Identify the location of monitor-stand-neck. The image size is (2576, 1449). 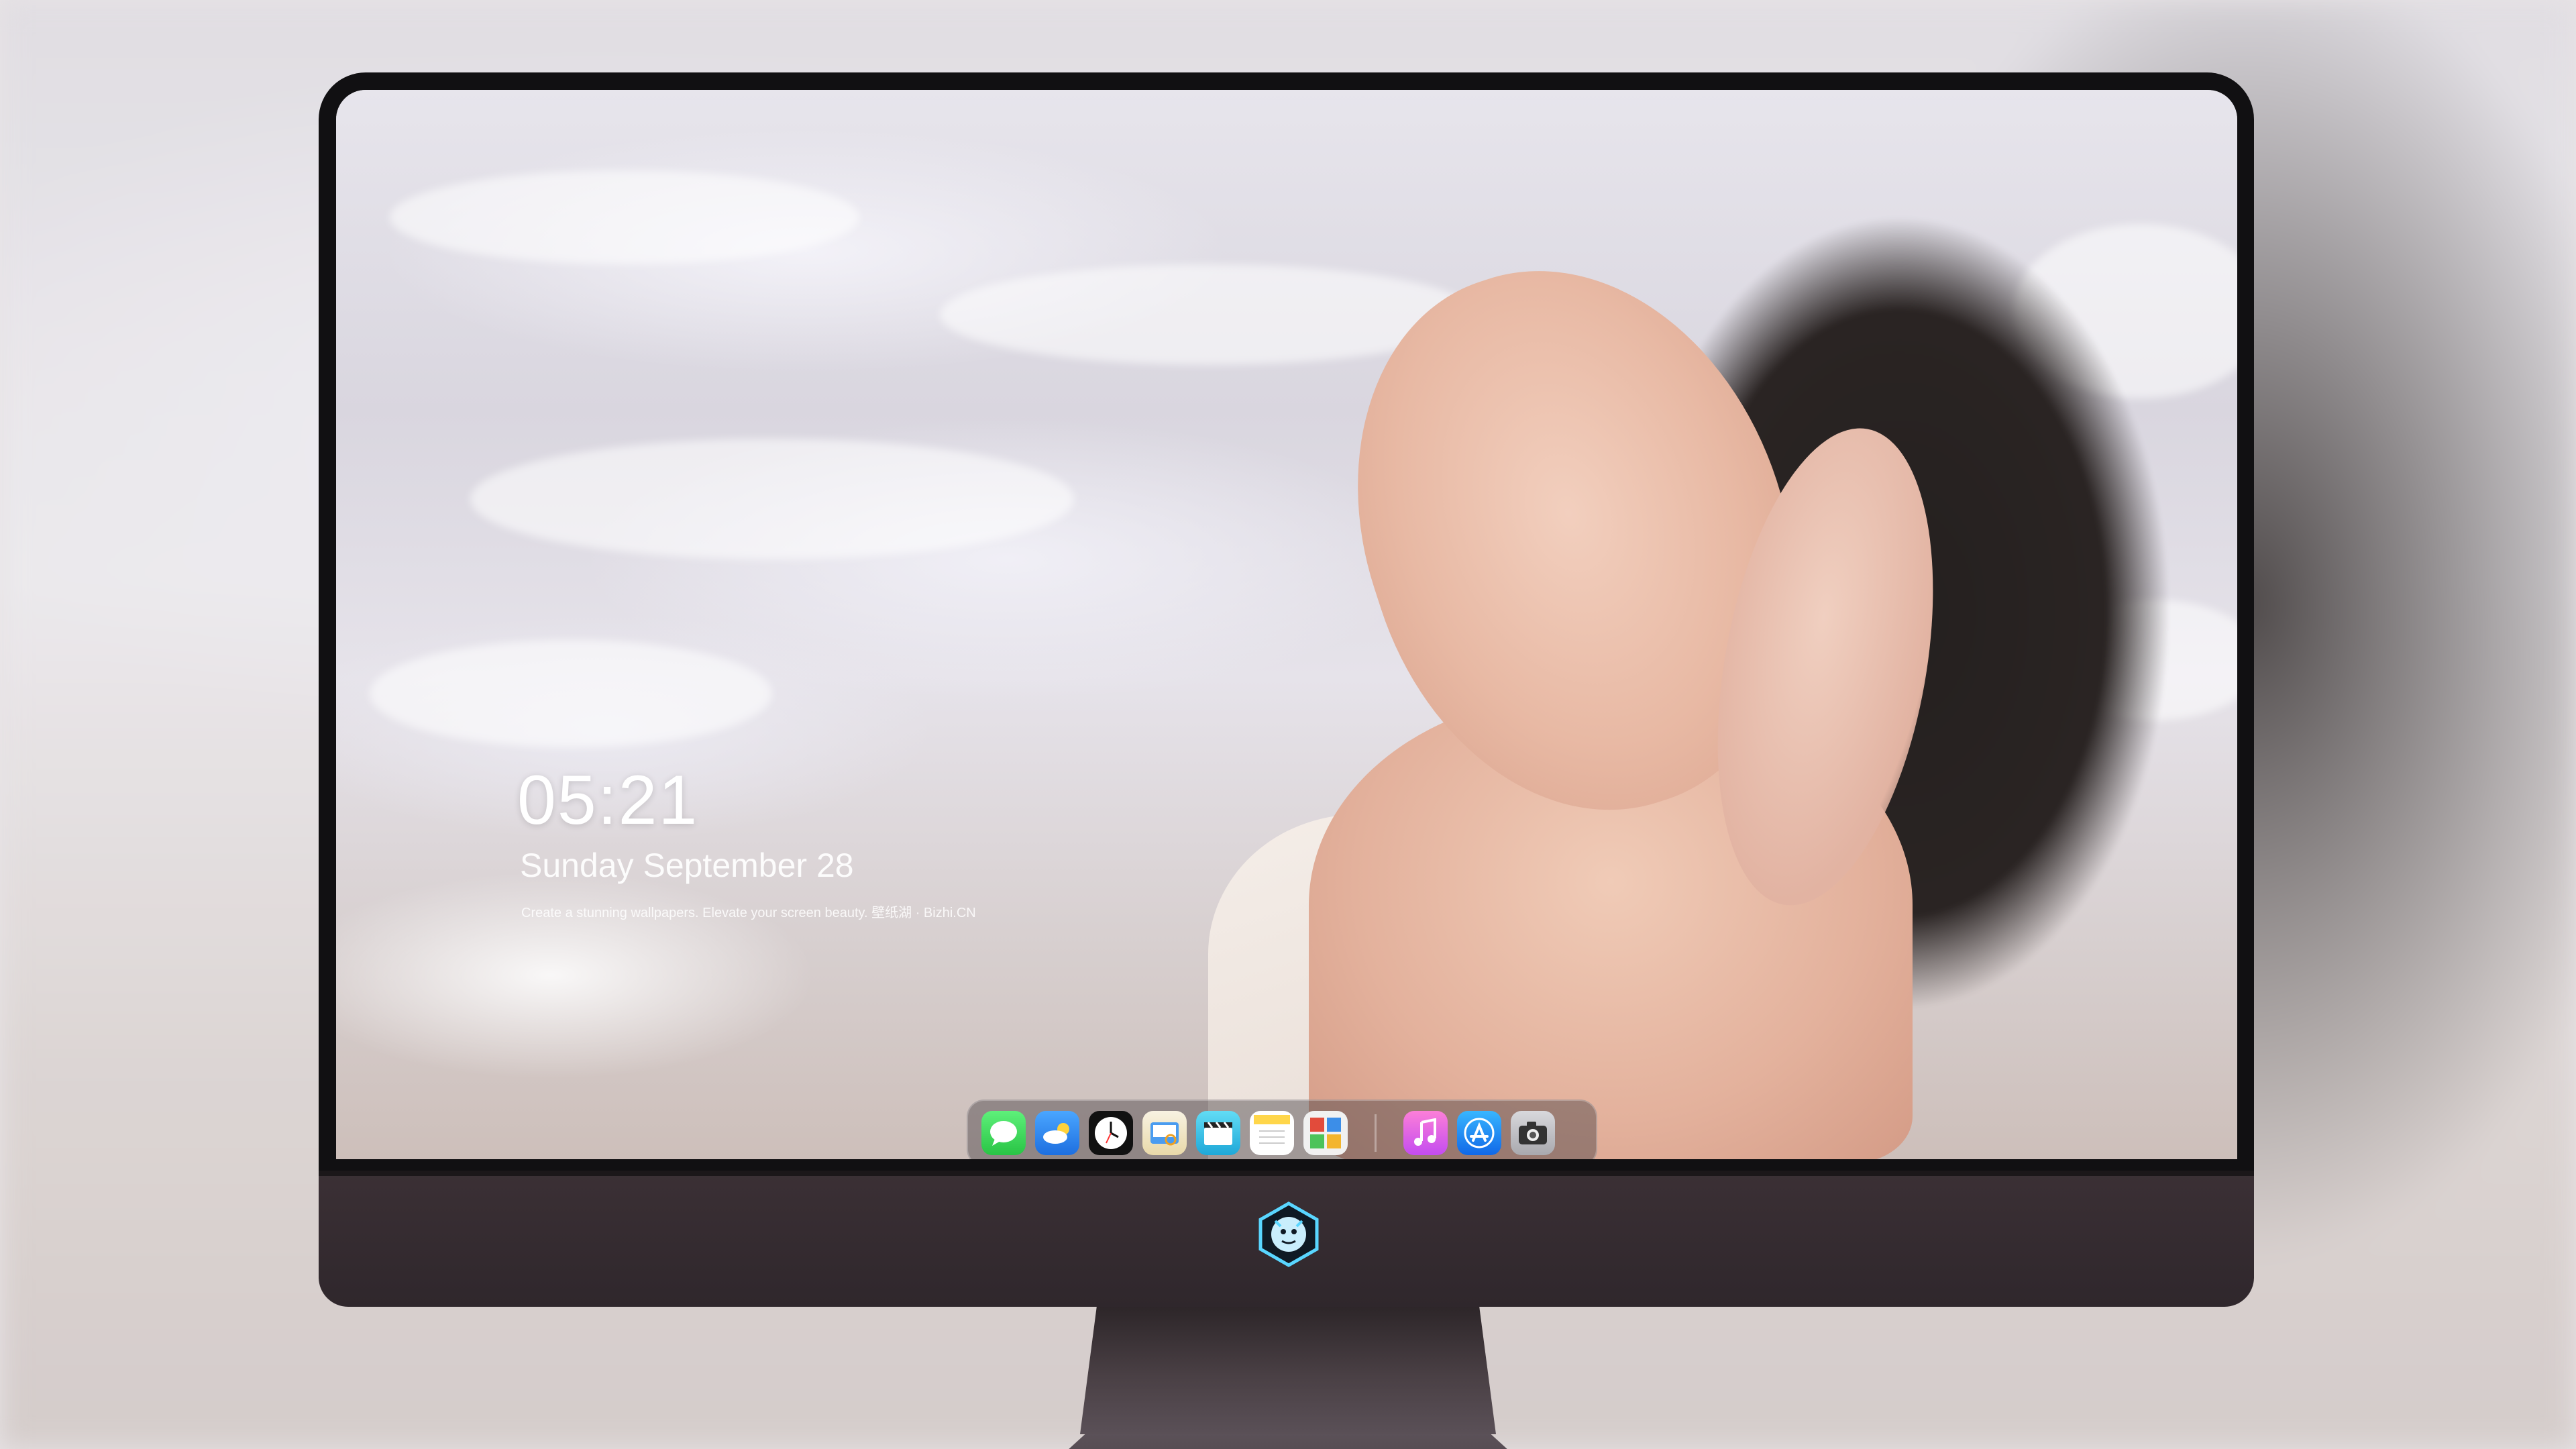
(1288, 1370).